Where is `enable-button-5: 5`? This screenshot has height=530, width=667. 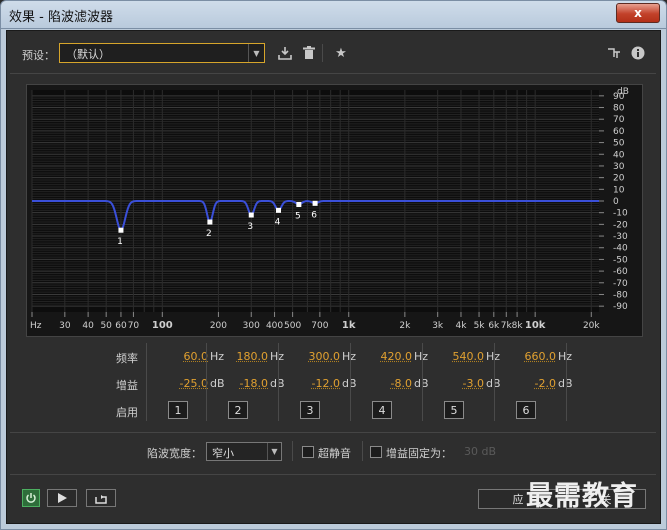
enable-button-5: 5 is located at coordinates (454, 410).